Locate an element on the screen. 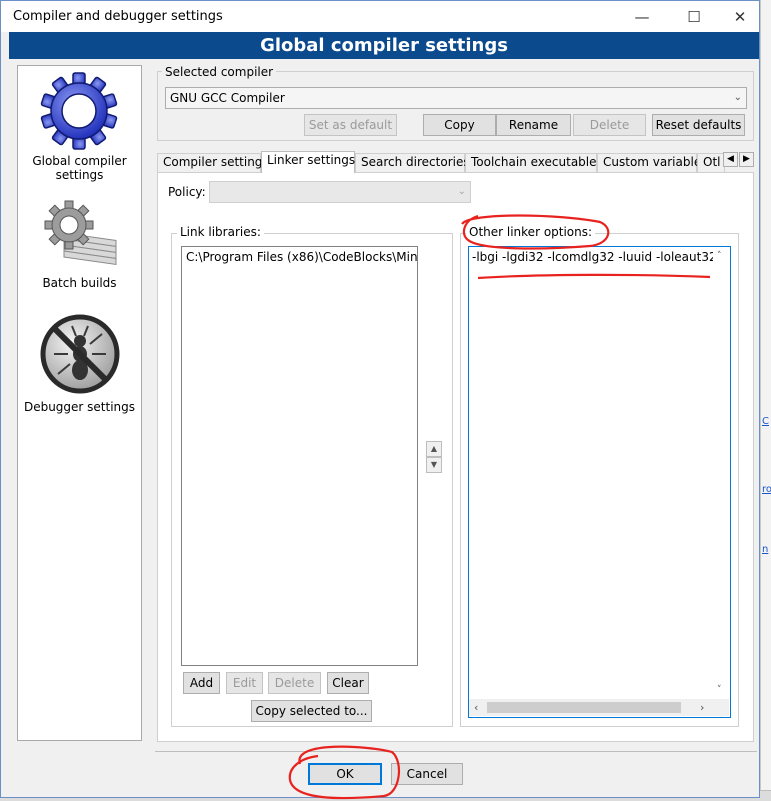  batch-gears-icon is located at coordinates (80, 232).